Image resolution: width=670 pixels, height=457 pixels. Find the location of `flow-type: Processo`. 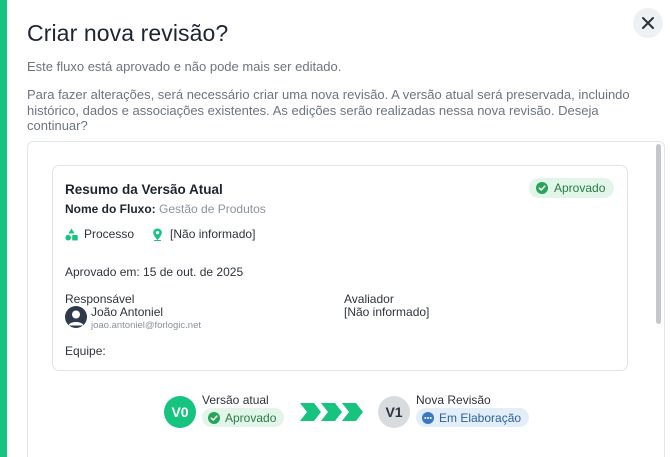

flow-type: Processo is located at coordinates (99, 234).